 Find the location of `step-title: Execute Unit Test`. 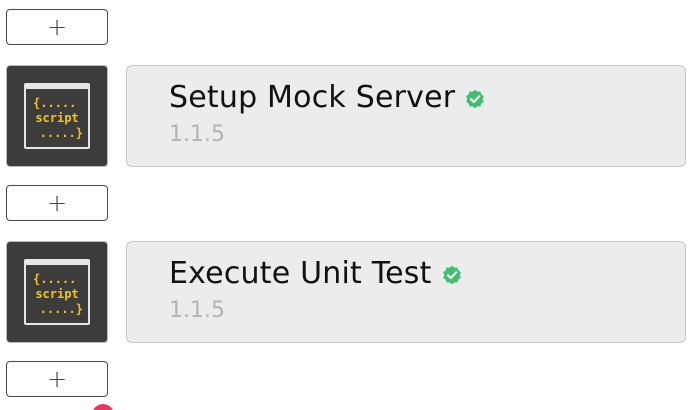

step-title: Execute Unit Test is located at coordinates (300, 273).